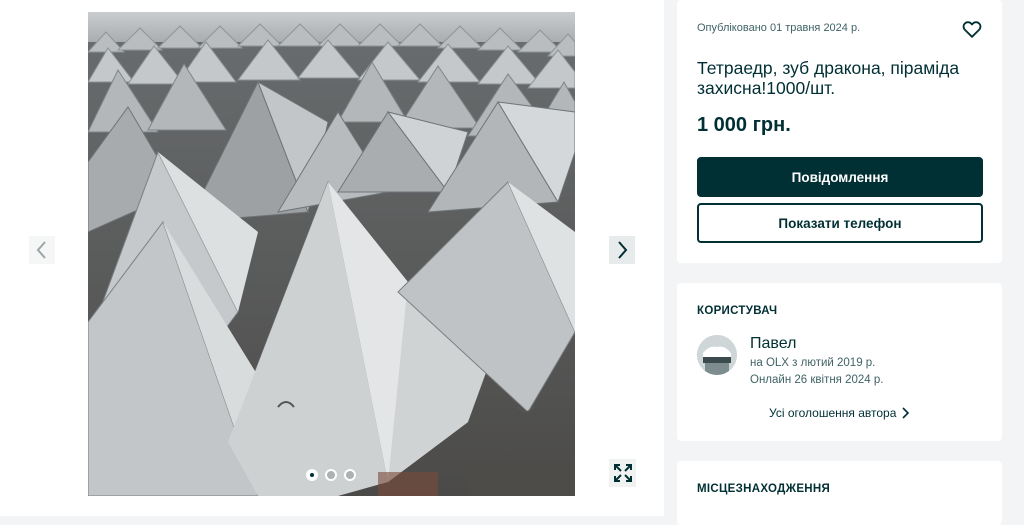  I want to click on prev-photo-button, so click(42, 250).